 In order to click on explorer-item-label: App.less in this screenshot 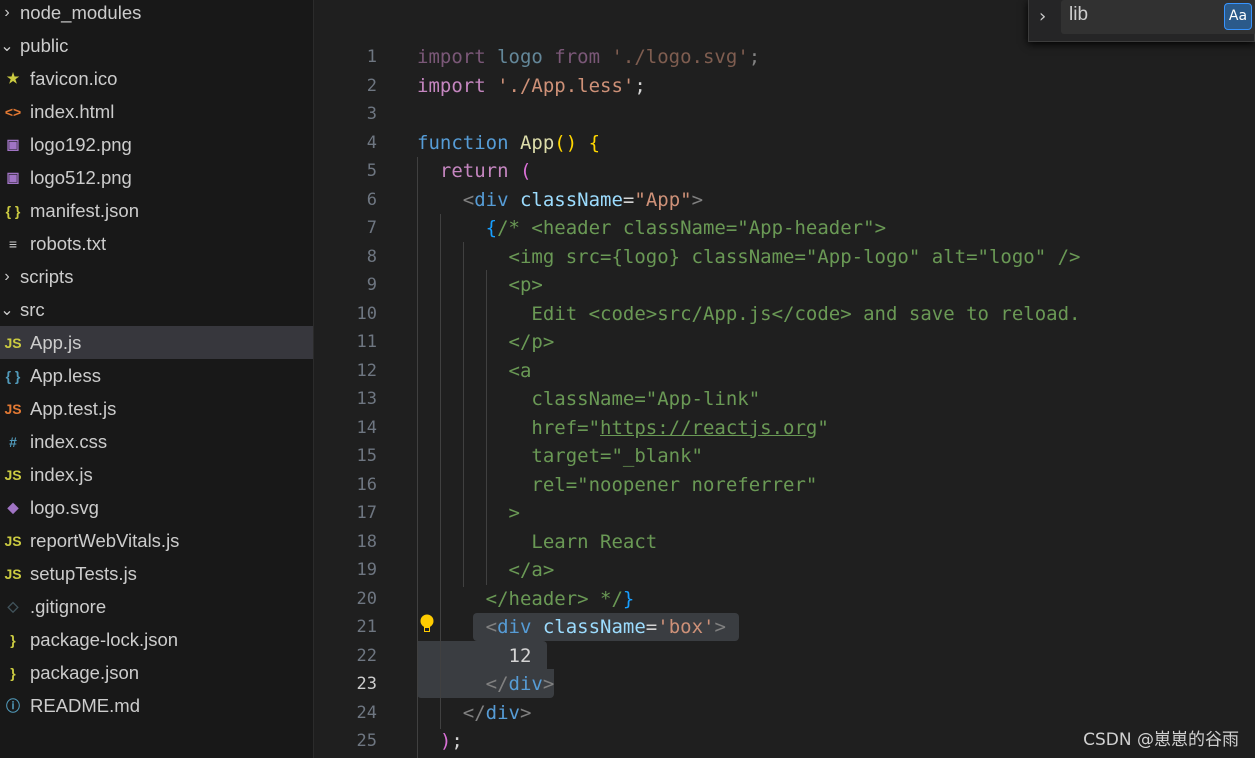, I will do `click(65, 375)`.